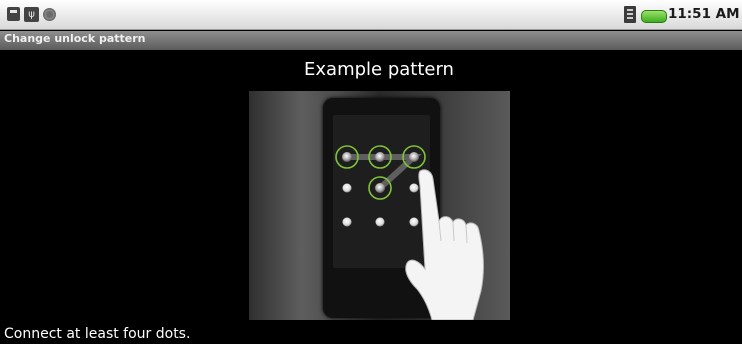 This screenshot has width=742, height=344. What do you see at coordinates (630, 14) in the screenshot?
I see `sim-signal-icon` at bounding box center [630, 14].